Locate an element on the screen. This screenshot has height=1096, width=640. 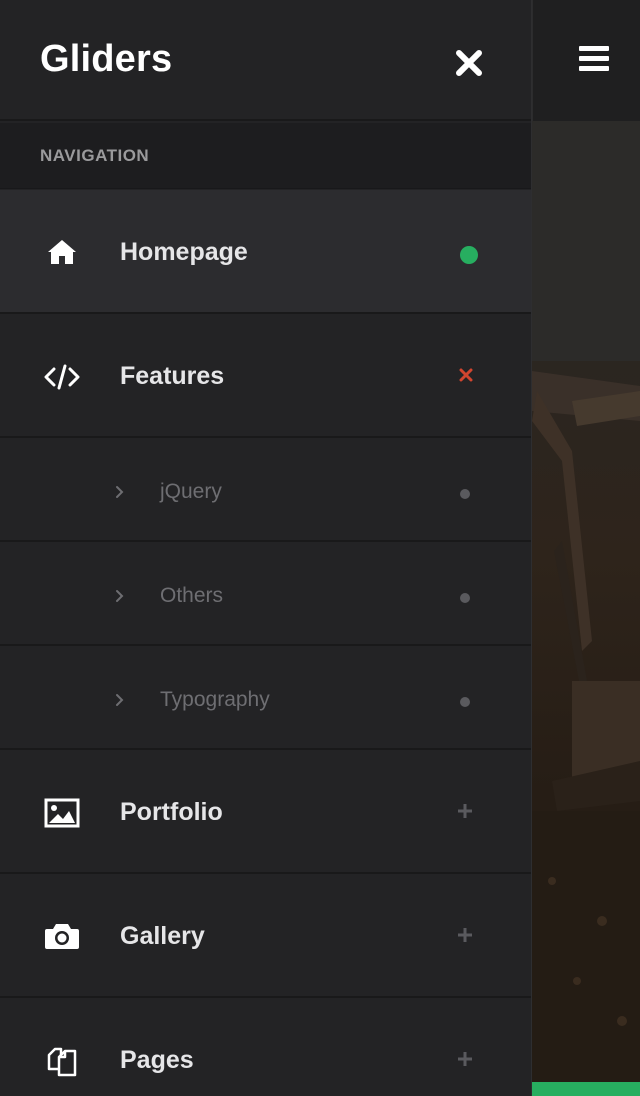
nav-item-label: Pages is located at coordinates (157, 1060).